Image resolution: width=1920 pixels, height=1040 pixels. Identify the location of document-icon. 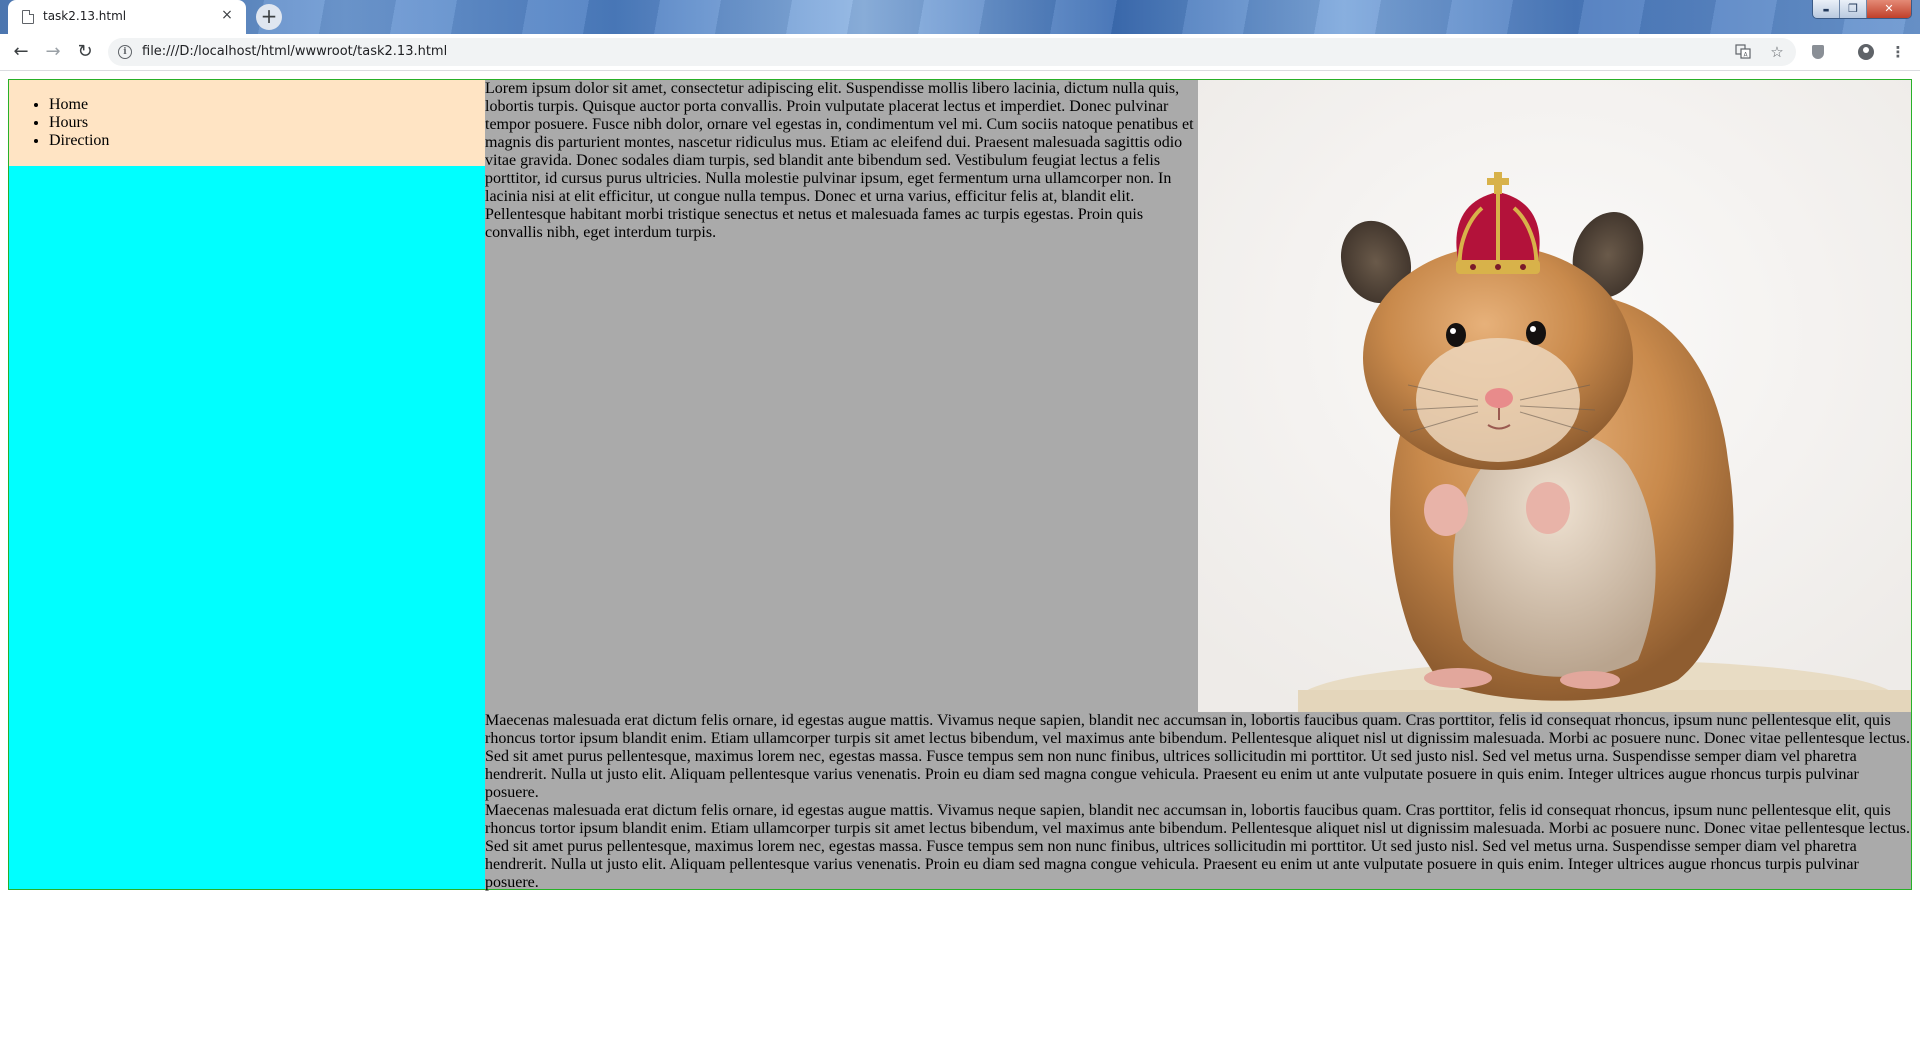
(28, 17).